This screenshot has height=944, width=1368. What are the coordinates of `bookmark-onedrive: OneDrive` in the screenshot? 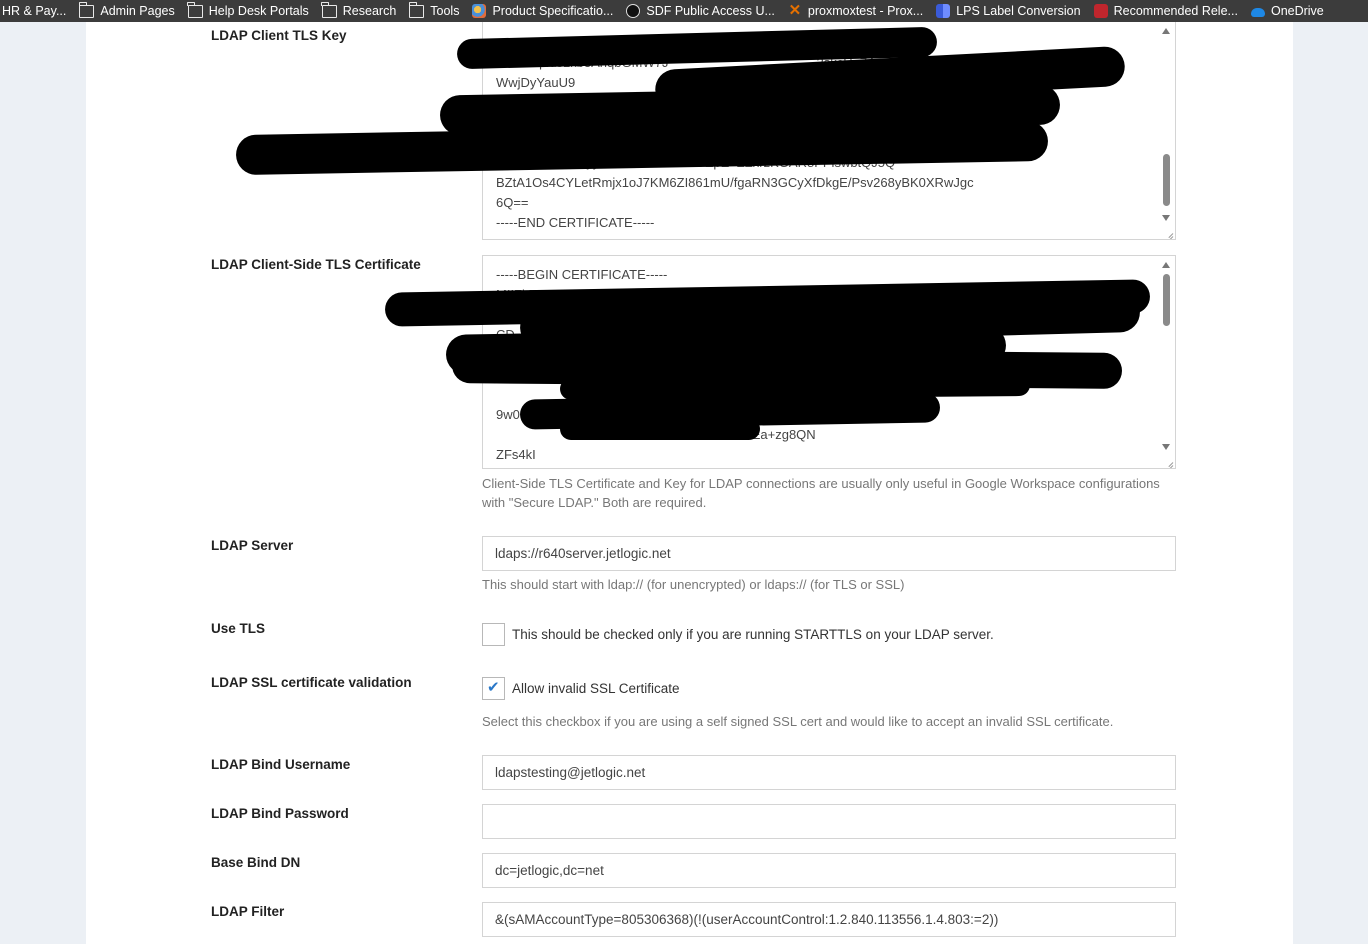 It's located at (1288, 11).